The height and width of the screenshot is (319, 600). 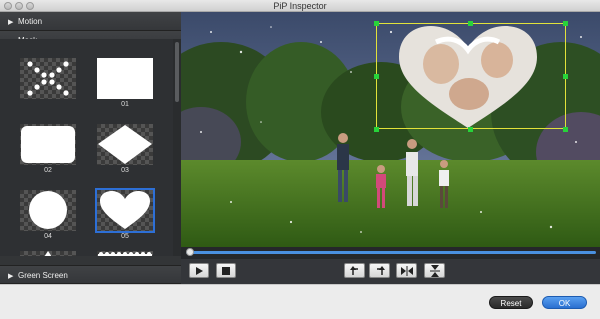 What do you see at coordinates (564, 302) in the screenshot?
I see `ok-button: OK` at bounding box center [564, 302].